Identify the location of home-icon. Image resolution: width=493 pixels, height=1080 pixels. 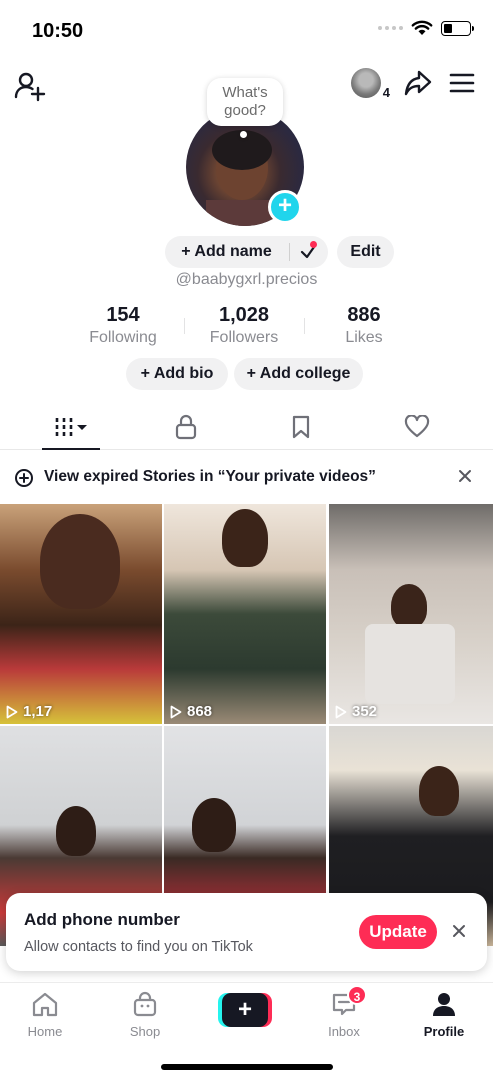
(45, 1004).